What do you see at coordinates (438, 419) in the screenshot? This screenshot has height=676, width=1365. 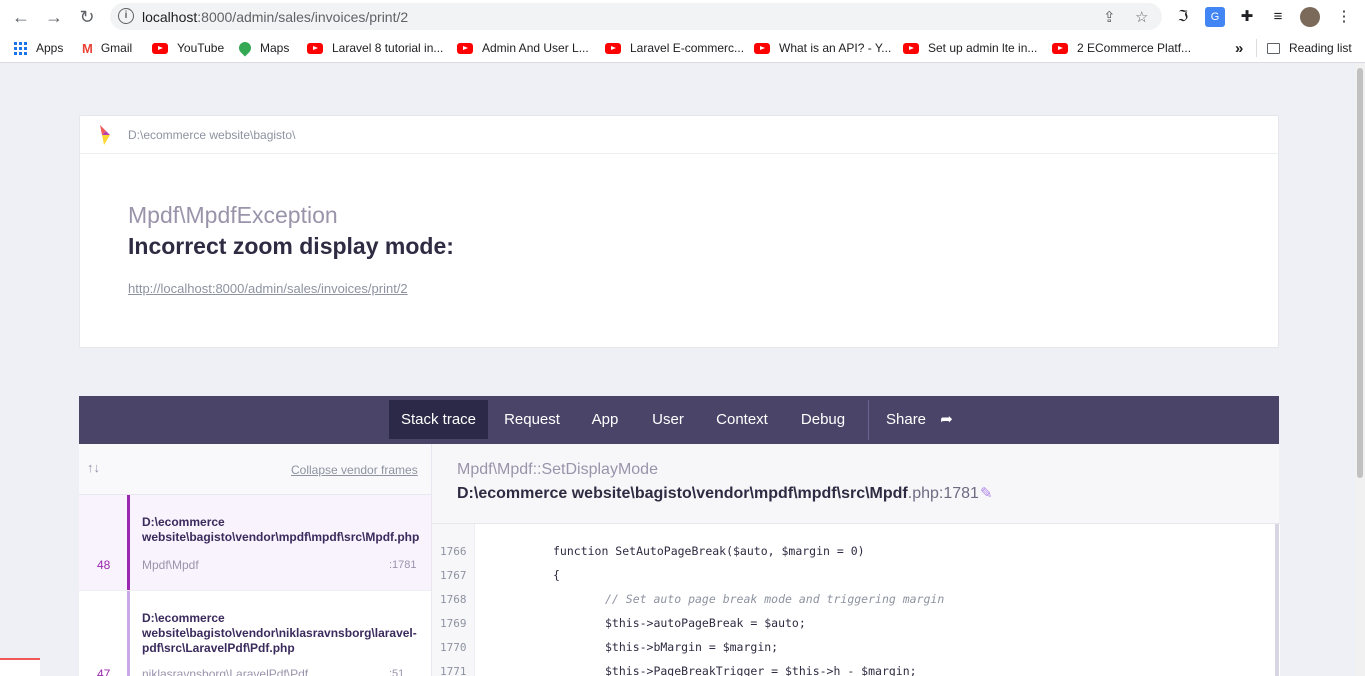 I see `tab-stack-trace: Stack trace` at bounding box center [438, 419].